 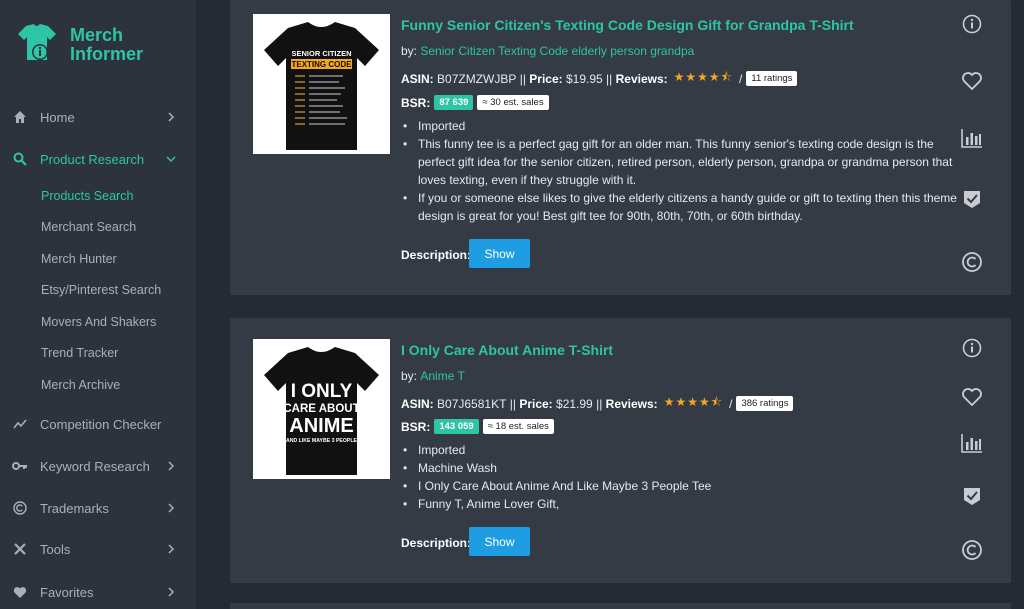 What do you see at coordinates (20, 592) in the screenshot?
I see `heart-icon` at bounding box center [20, 592].